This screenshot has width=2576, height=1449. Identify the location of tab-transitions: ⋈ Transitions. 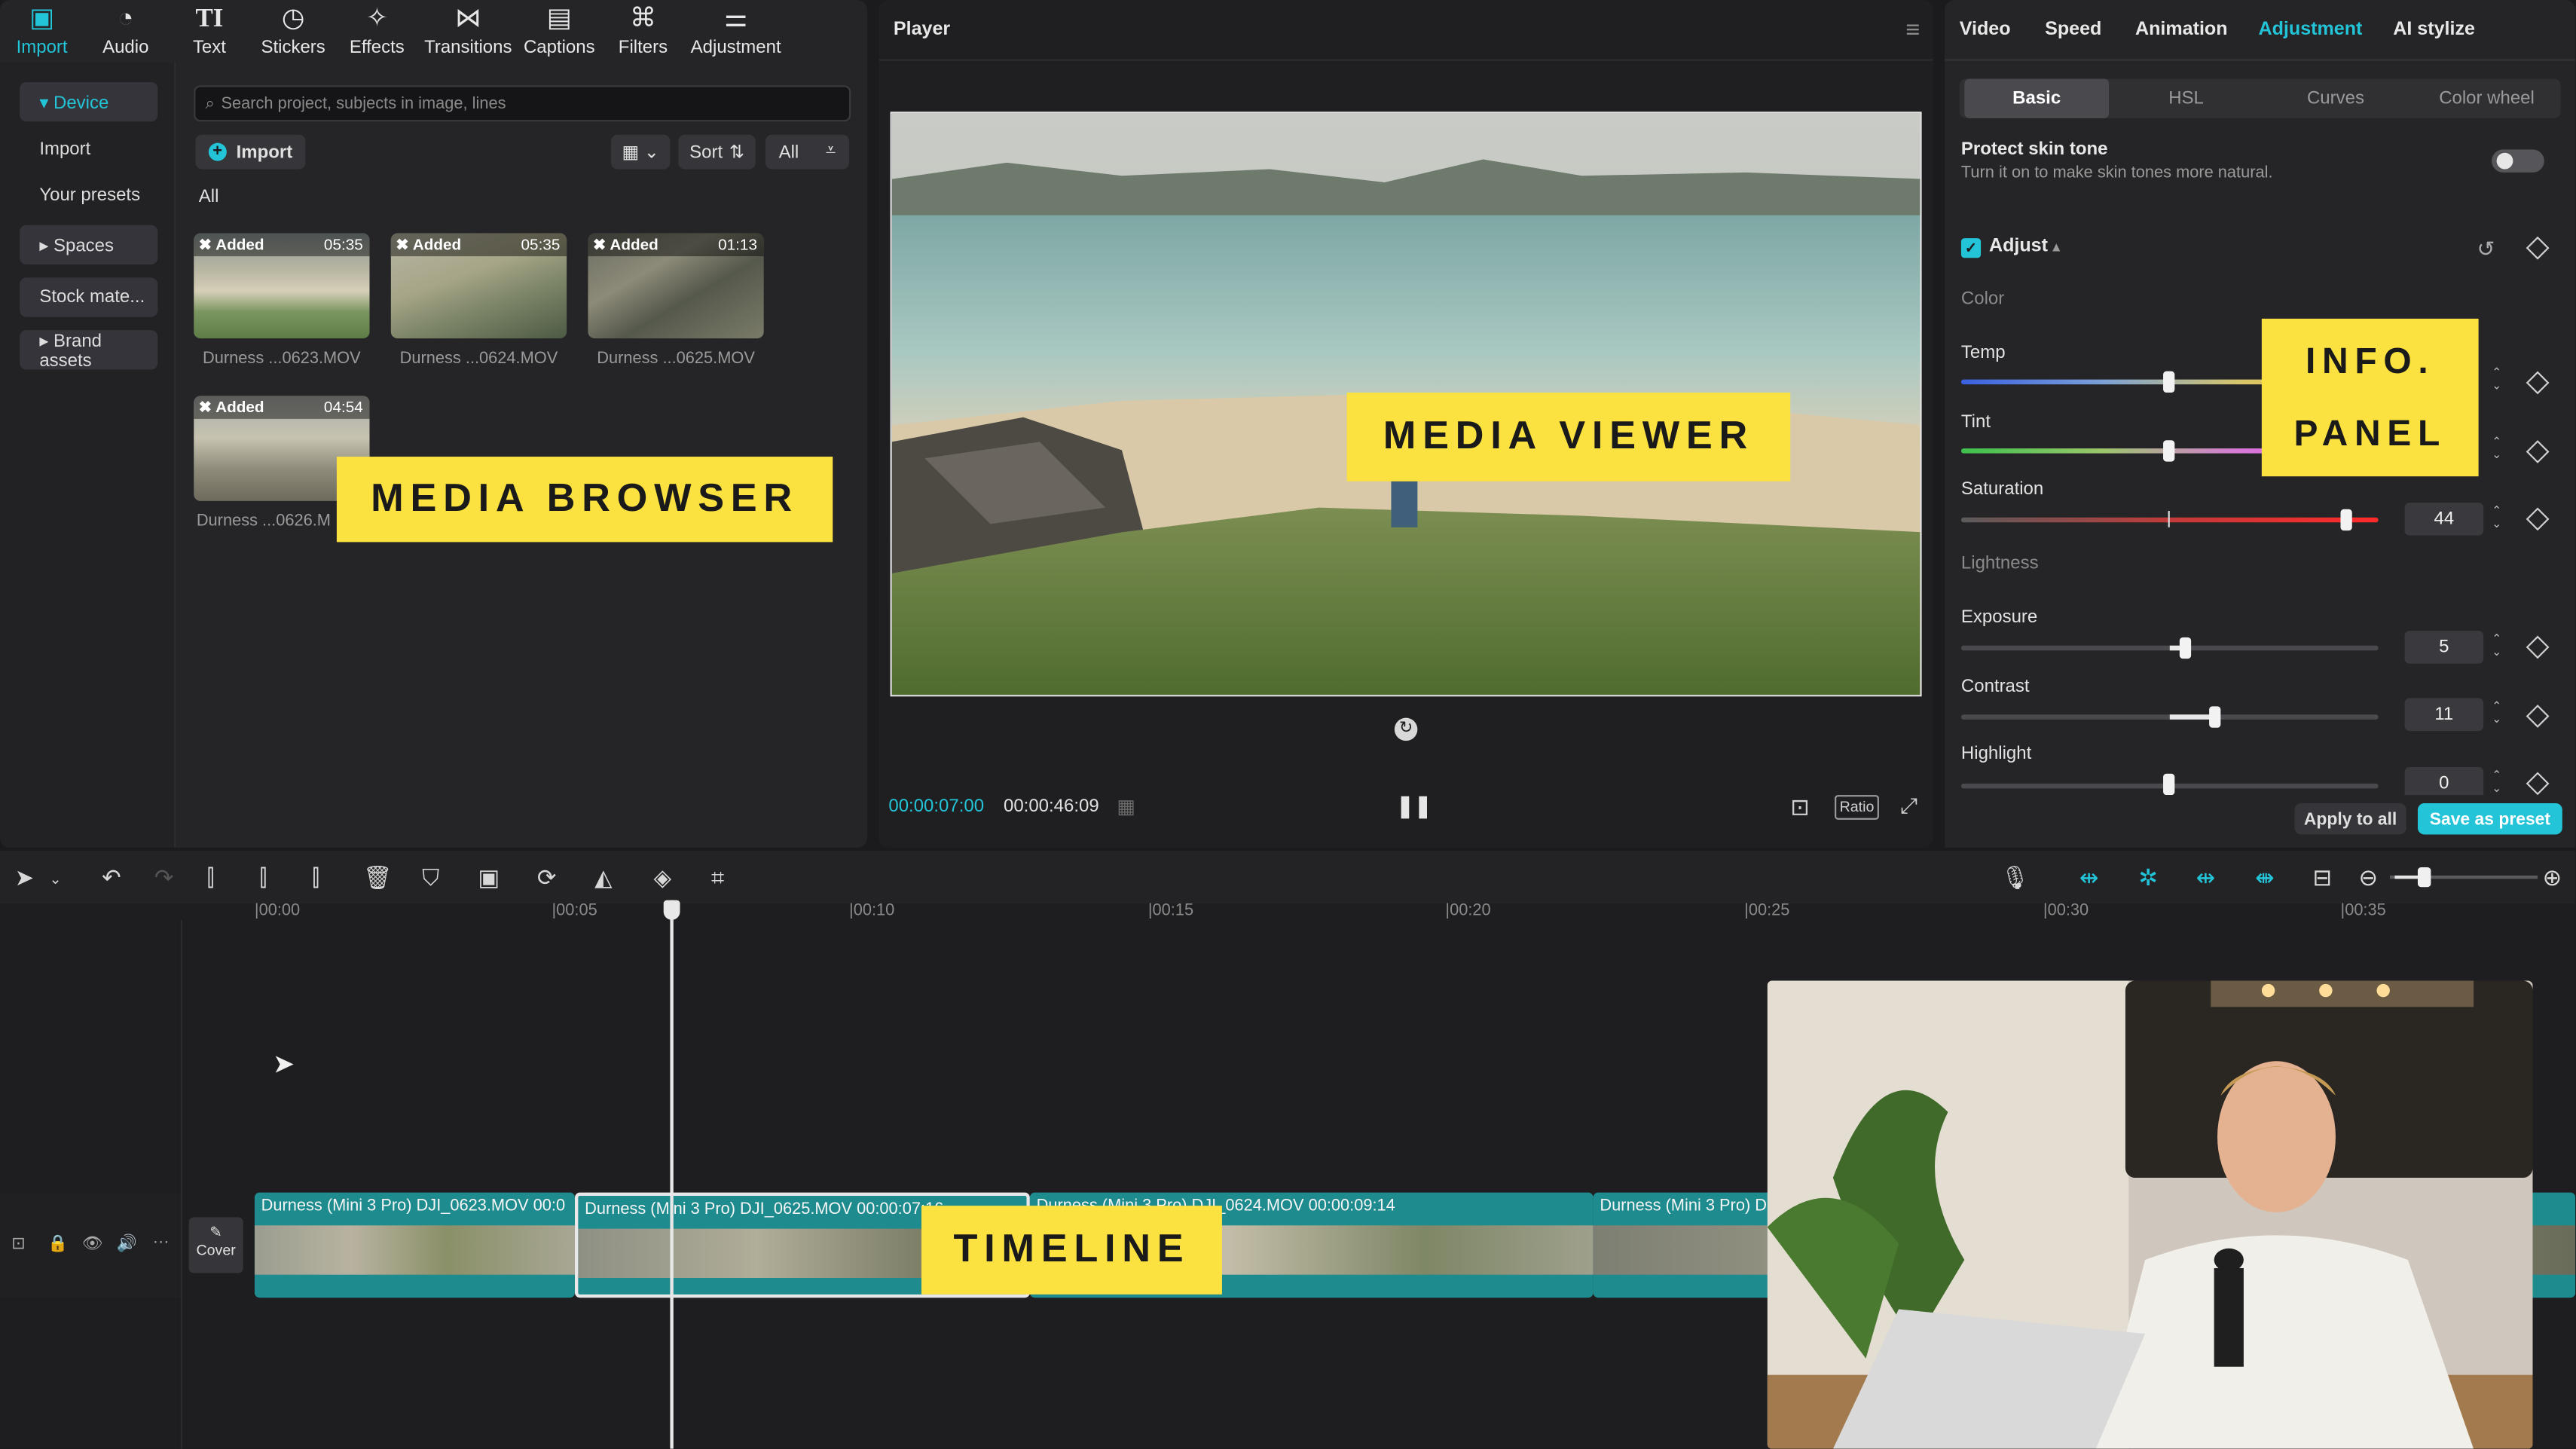
(468, 32).